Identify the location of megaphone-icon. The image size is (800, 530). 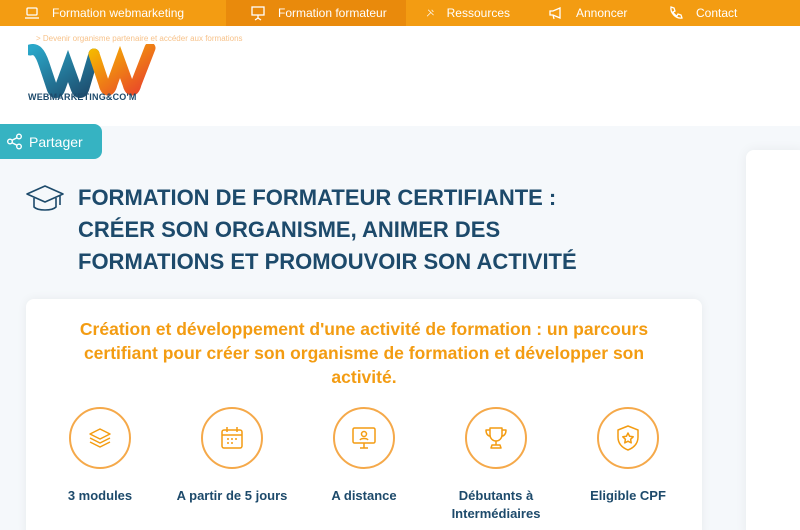
(555, 13).